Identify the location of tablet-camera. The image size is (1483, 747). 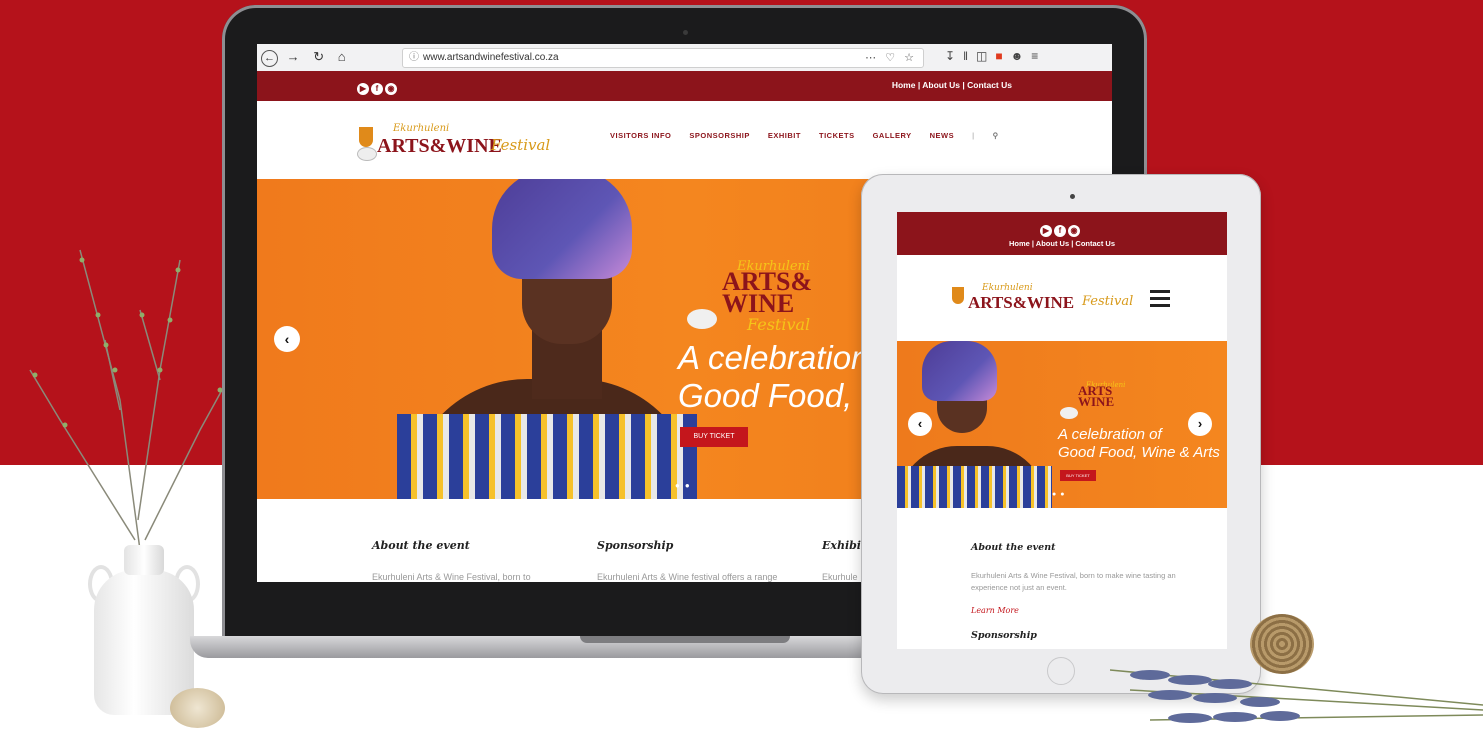
(1072, 196).